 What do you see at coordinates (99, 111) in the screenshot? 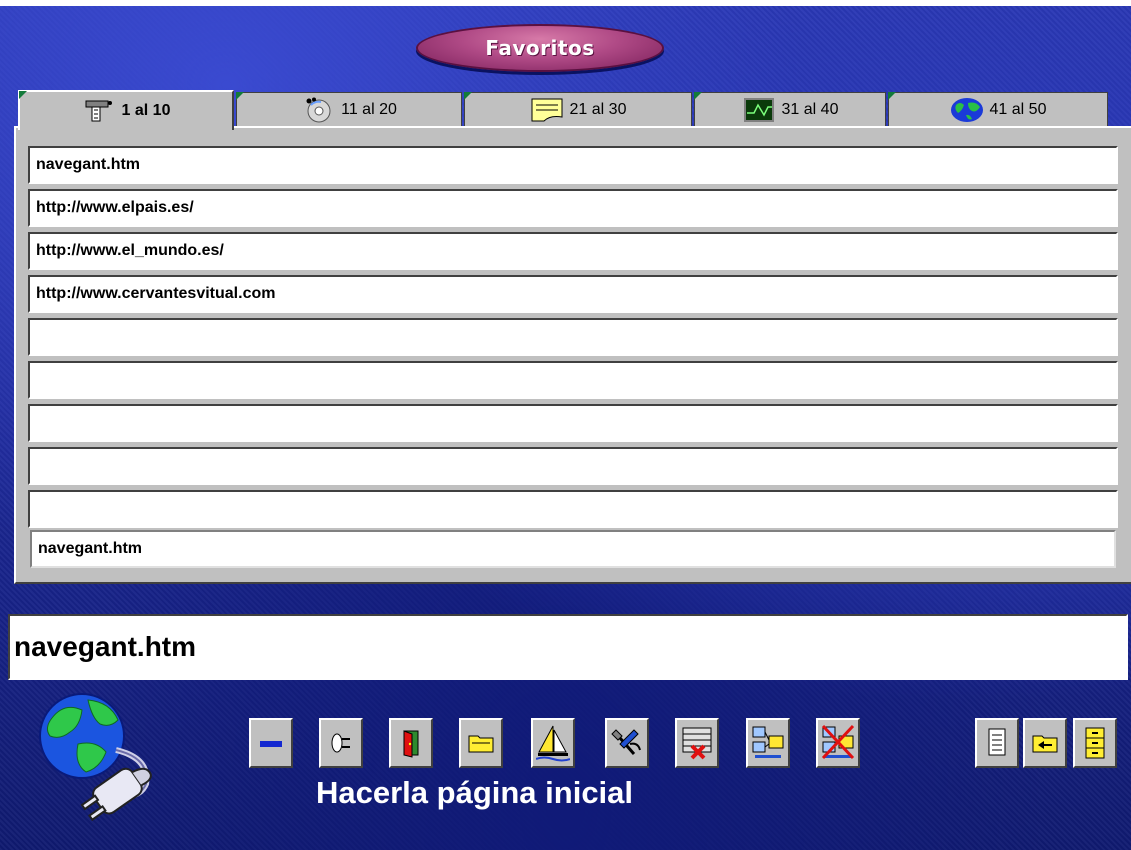
I see `wrench-tools-icon` at bounding box center [99, 111].